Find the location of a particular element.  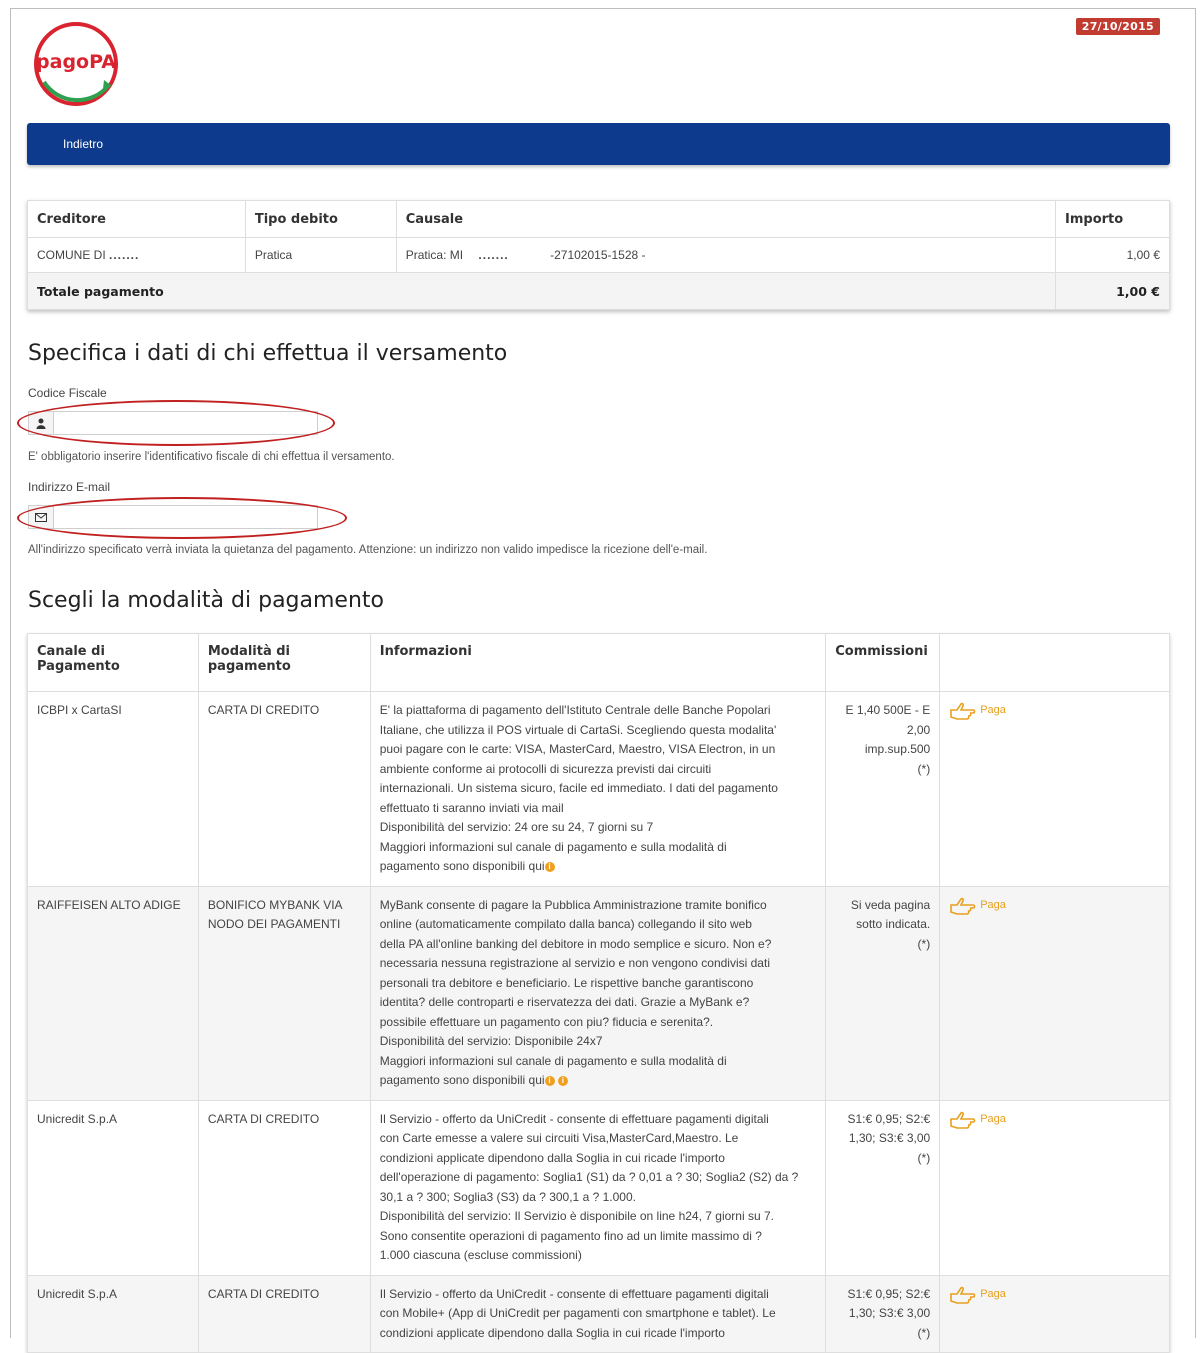

email-field is located at coordinates (173, 517).